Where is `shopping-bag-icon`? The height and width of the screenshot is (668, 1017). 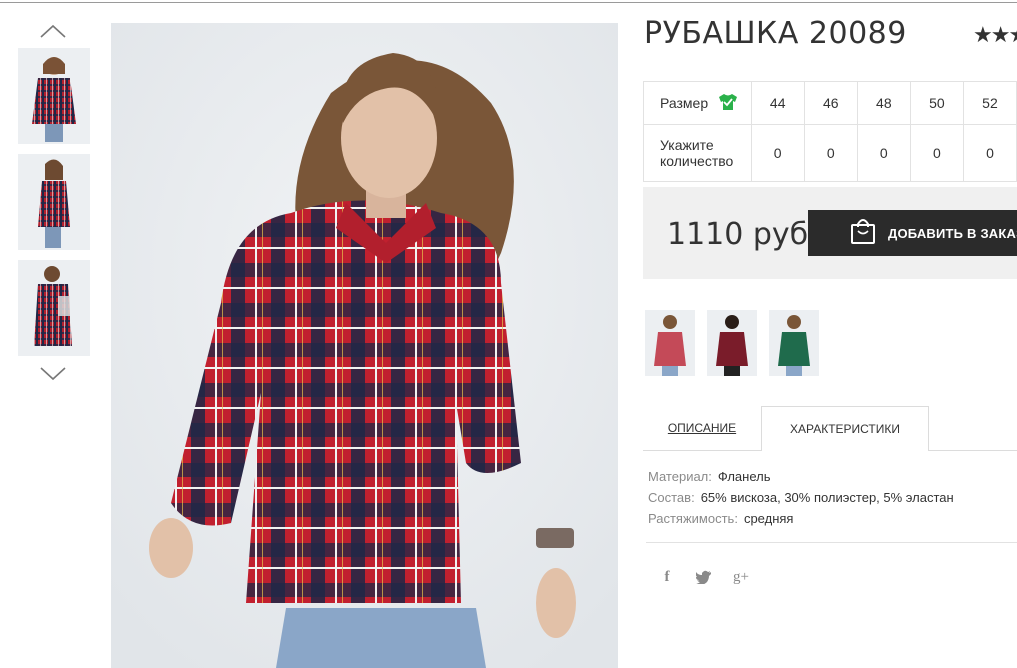
shopping-bag-icon is located at coordinates (863, 233).